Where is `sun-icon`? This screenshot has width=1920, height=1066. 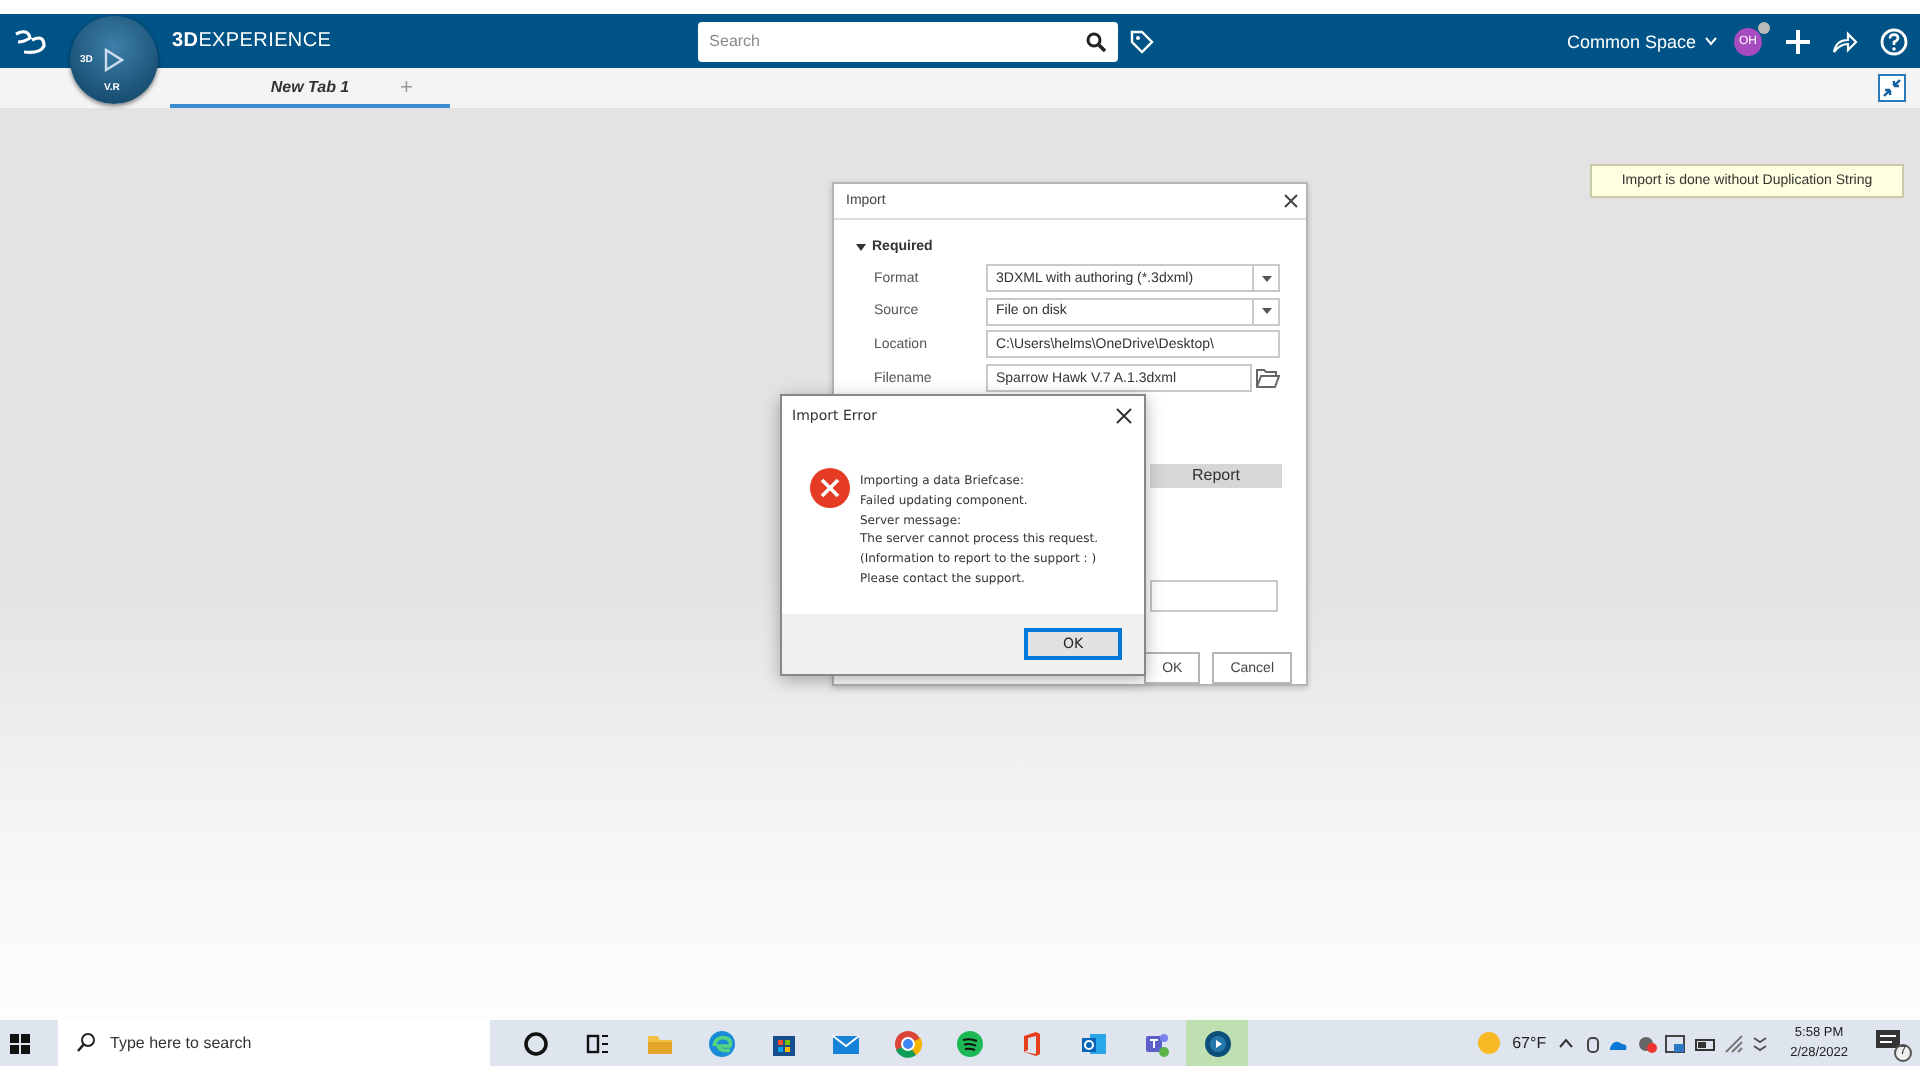 sun-icon is located at coordinates (1489, 1043).